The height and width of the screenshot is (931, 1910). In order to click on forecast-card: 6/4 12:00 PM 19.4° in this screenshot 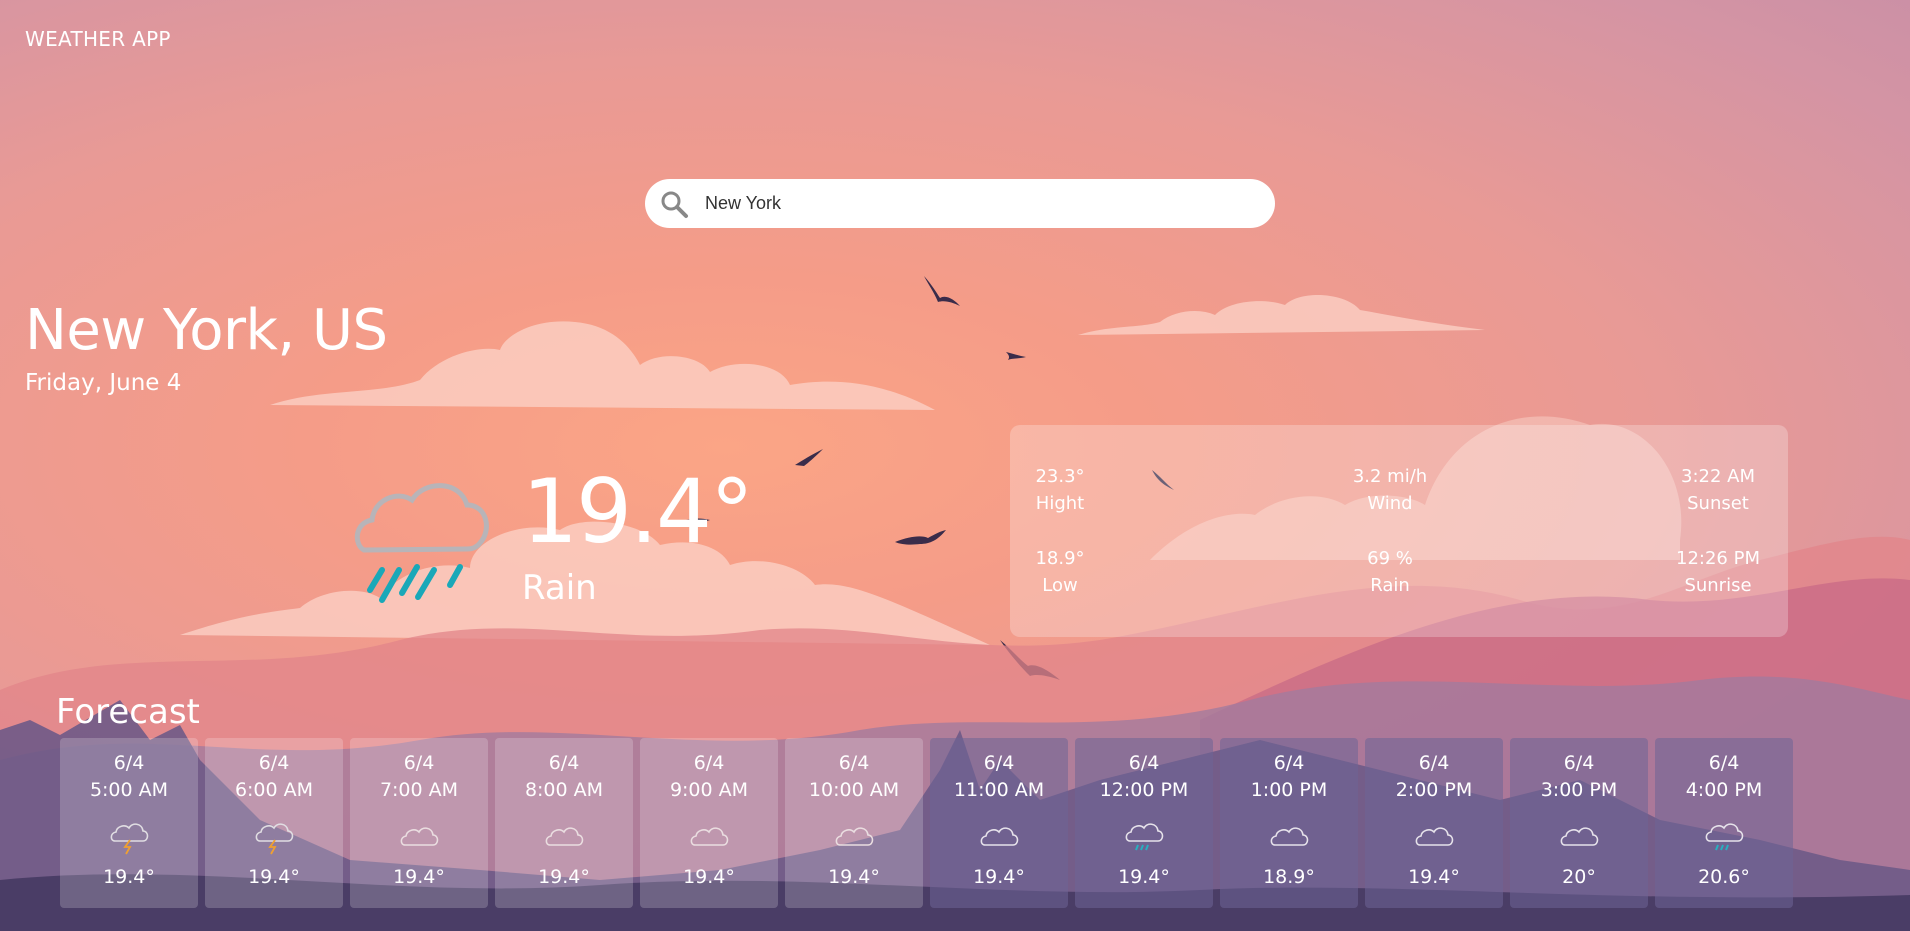, I will do `click(1144, 823)`.